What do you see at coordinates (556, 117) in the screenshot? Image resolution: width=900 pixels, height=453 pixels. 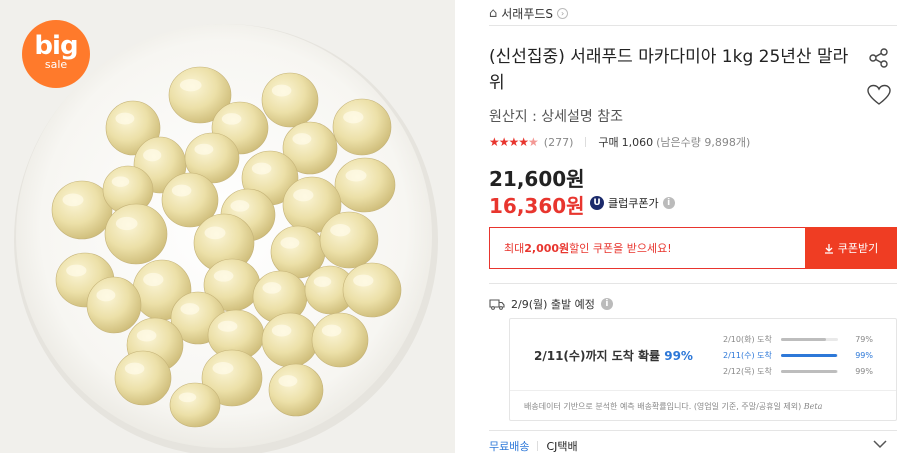 I see `origin-info: 원산지 : 상세설명 참조` at bounding box center [556, 117].